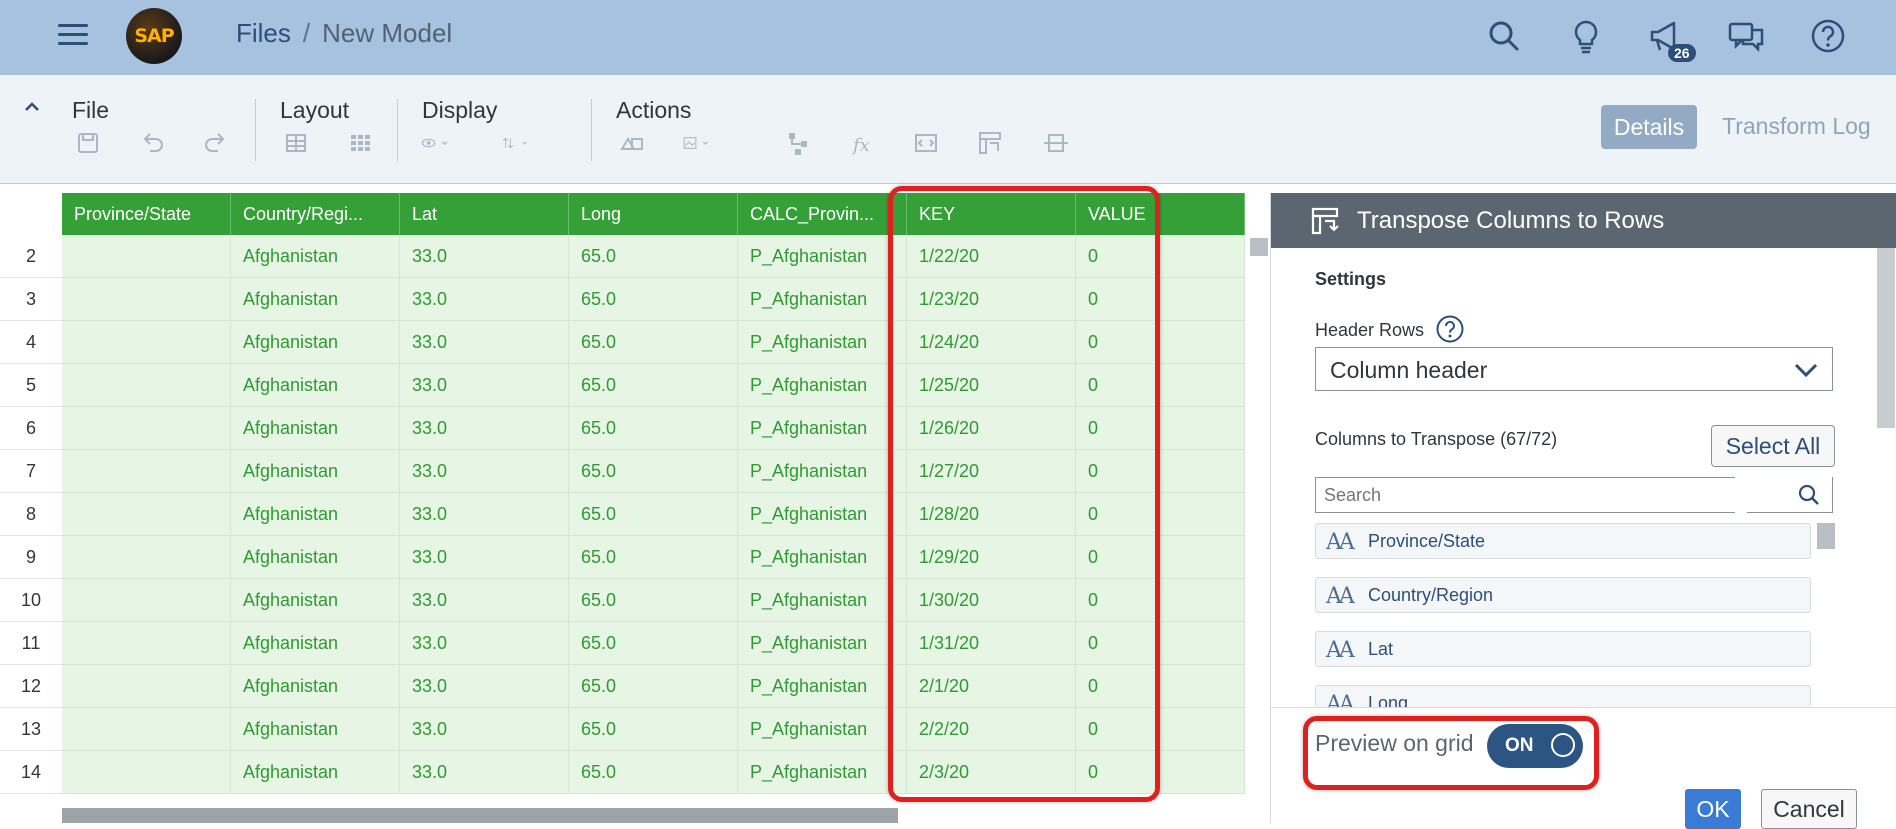 The height and width of the screenshot is (829, 1896). I want to click on column-list-item: AA Long, so click(1563, 696).